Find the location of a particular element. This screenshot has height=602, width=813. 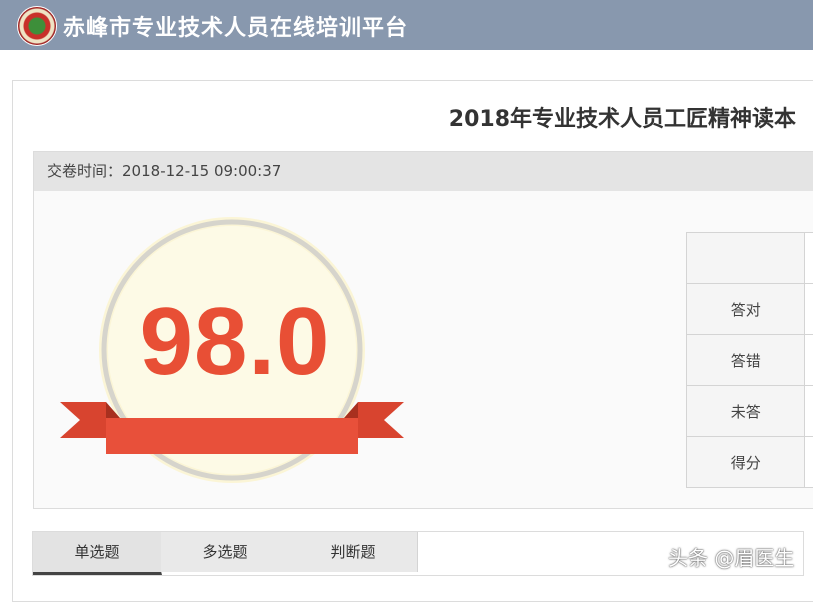

submit-time-bar: 交卷时间：2018-12-15 09:00:37 is located at coordinates (423, 171).